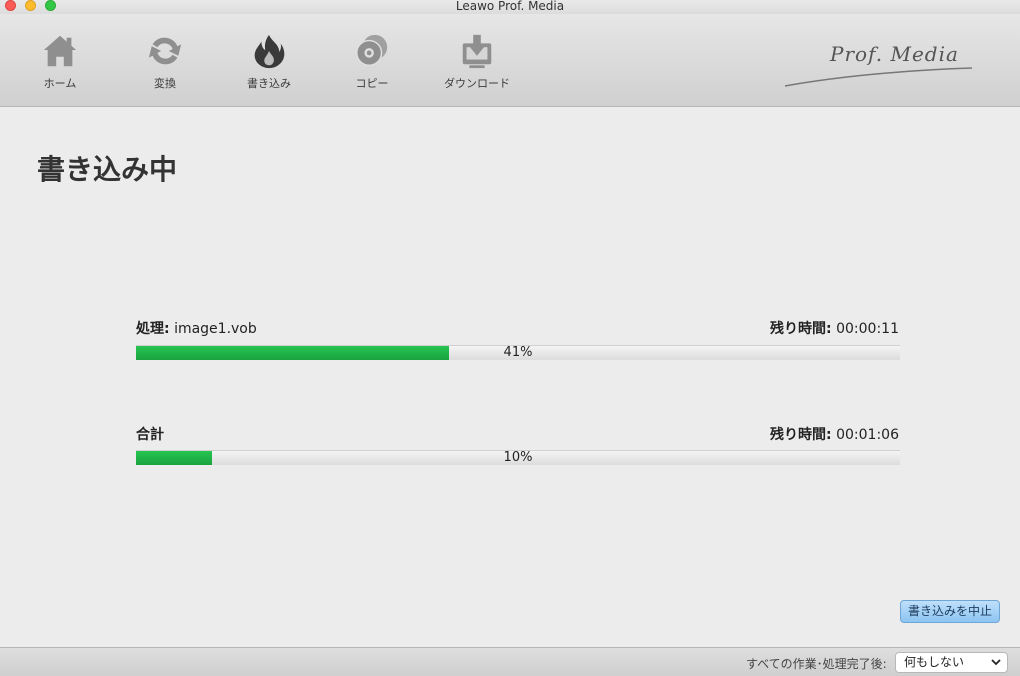 The image size is (1020, 676). What do you see at coordinates (372, 50) in the screenshot?
I see `copy-icon` at bounding box center [372, 50].